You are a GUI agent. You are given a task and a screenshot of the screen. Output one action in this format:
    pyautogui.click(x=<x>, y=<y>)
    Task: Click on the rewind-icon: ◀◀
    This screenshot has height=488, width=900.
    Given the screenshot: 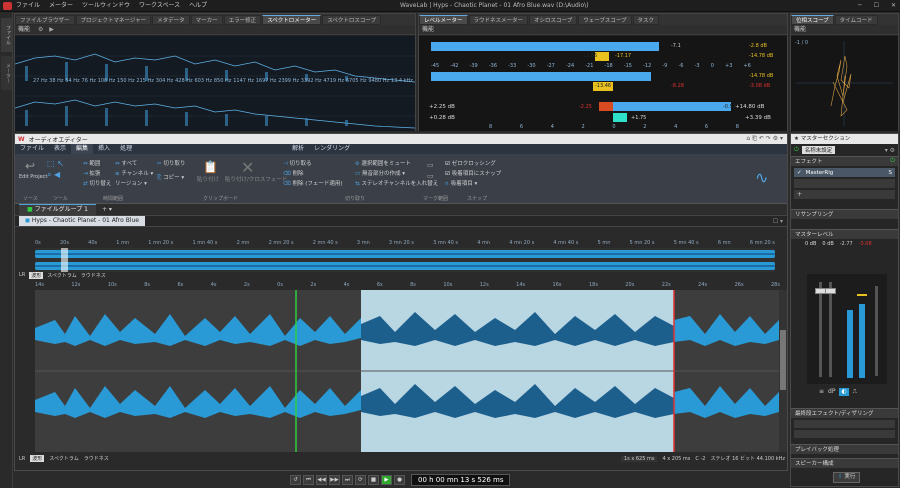 What is the action you would take?
    pyautogui.click(x=321, y=479)
    